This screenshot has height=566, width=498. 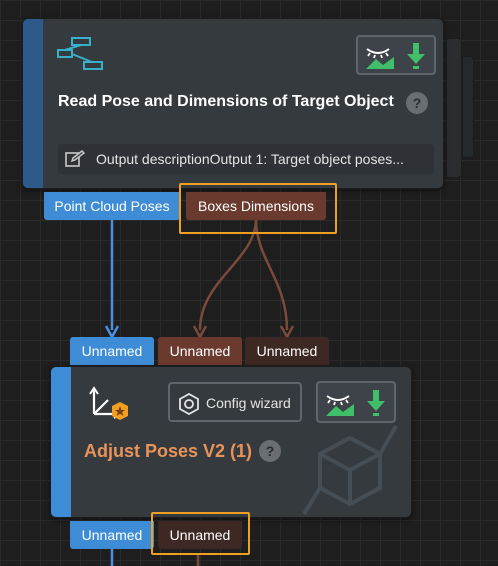 What do you see at coordinates (287, 351) in the screenshot?
I see `input-port-3: Unnamed` at bounding box center [287, 351].